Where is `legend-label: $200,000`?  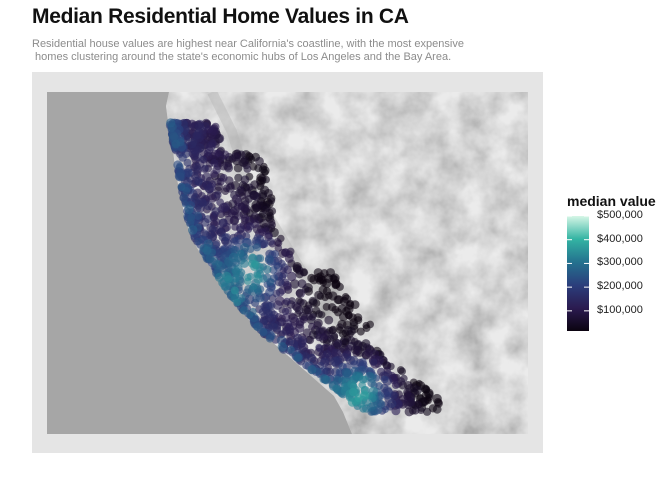
legend-label: $200,000 is located at coordinates (620, 286).